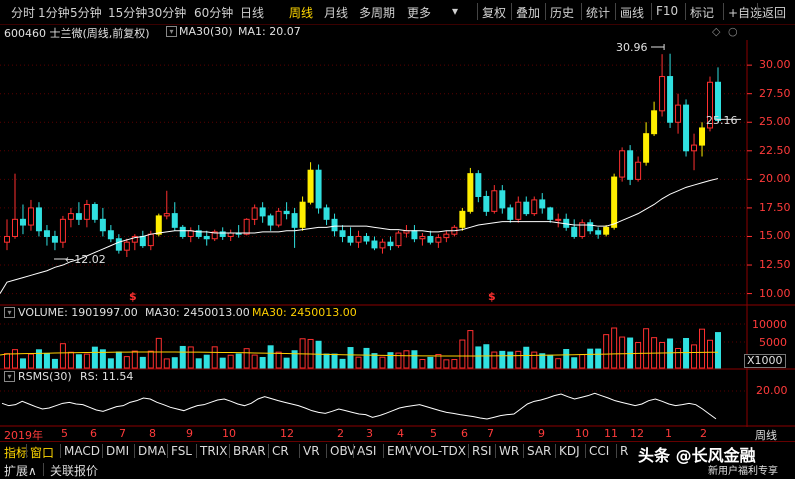 The height and width of the screenshot is (479, 795). I want to click on more-chevron-icon: ▾, so click(455, 11).